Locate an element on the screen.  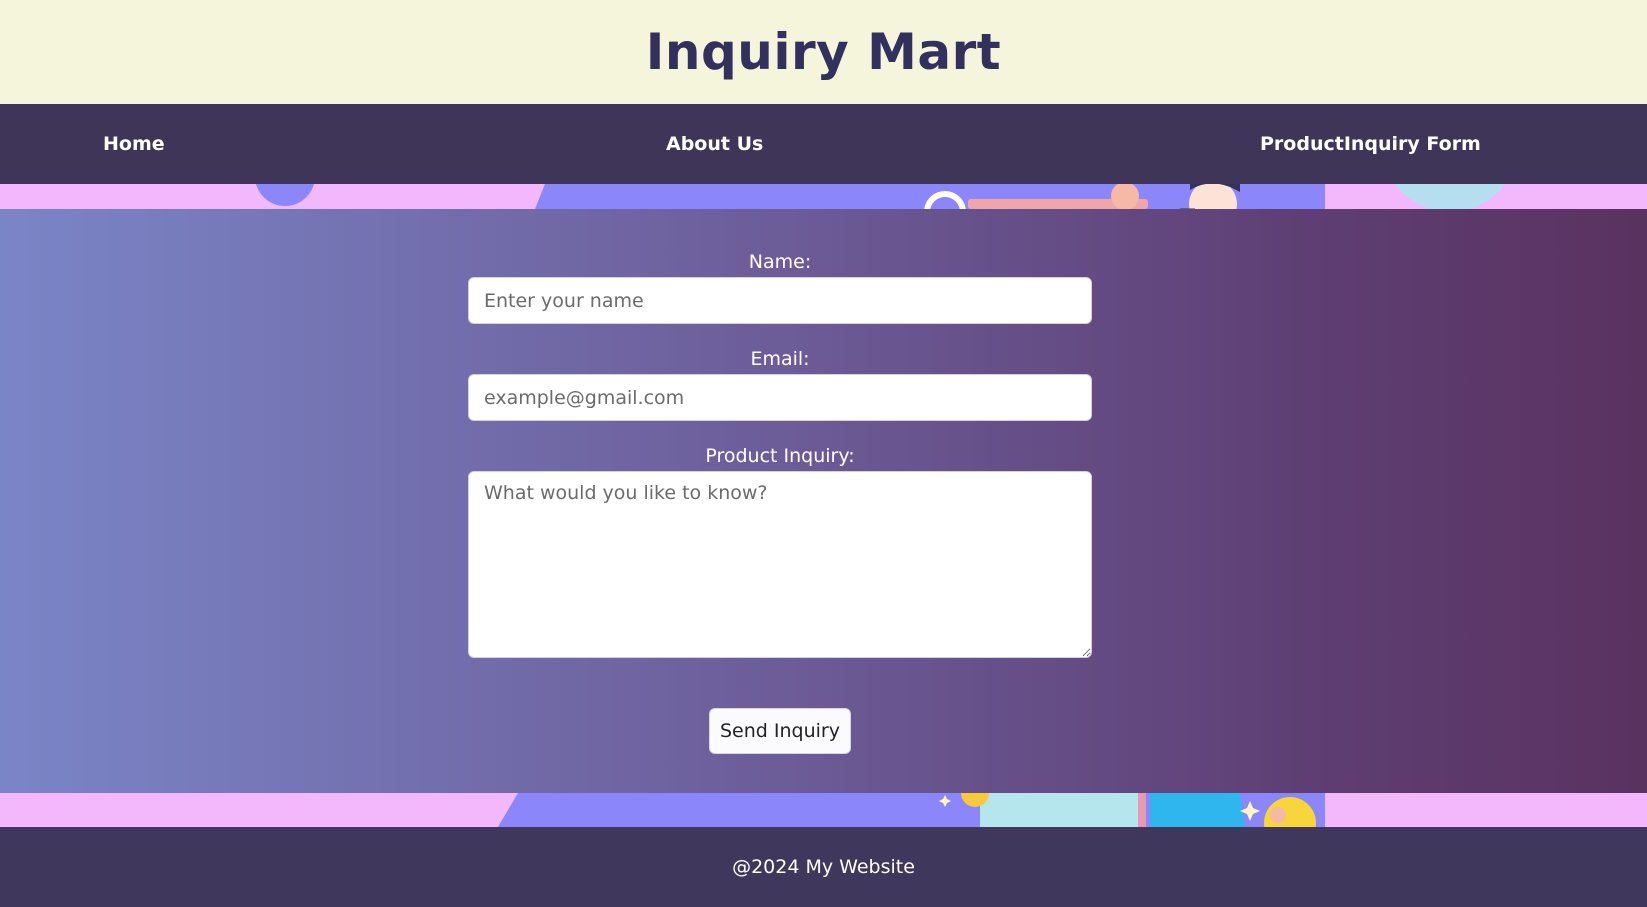
banner-illustration-bottom is located at coordinates (823, 810).